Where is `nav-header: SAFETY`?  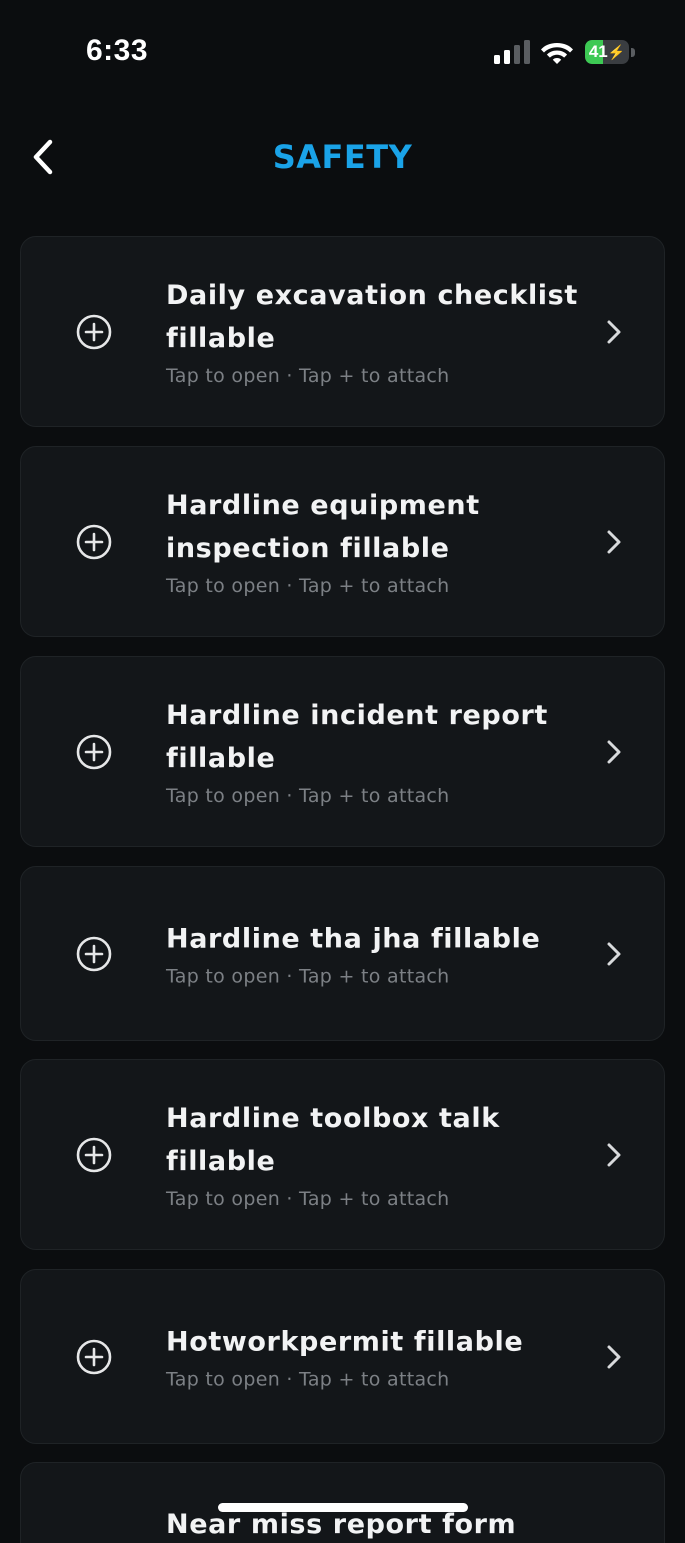
nav-header: SAFETY is located at coordinates (342, 160).